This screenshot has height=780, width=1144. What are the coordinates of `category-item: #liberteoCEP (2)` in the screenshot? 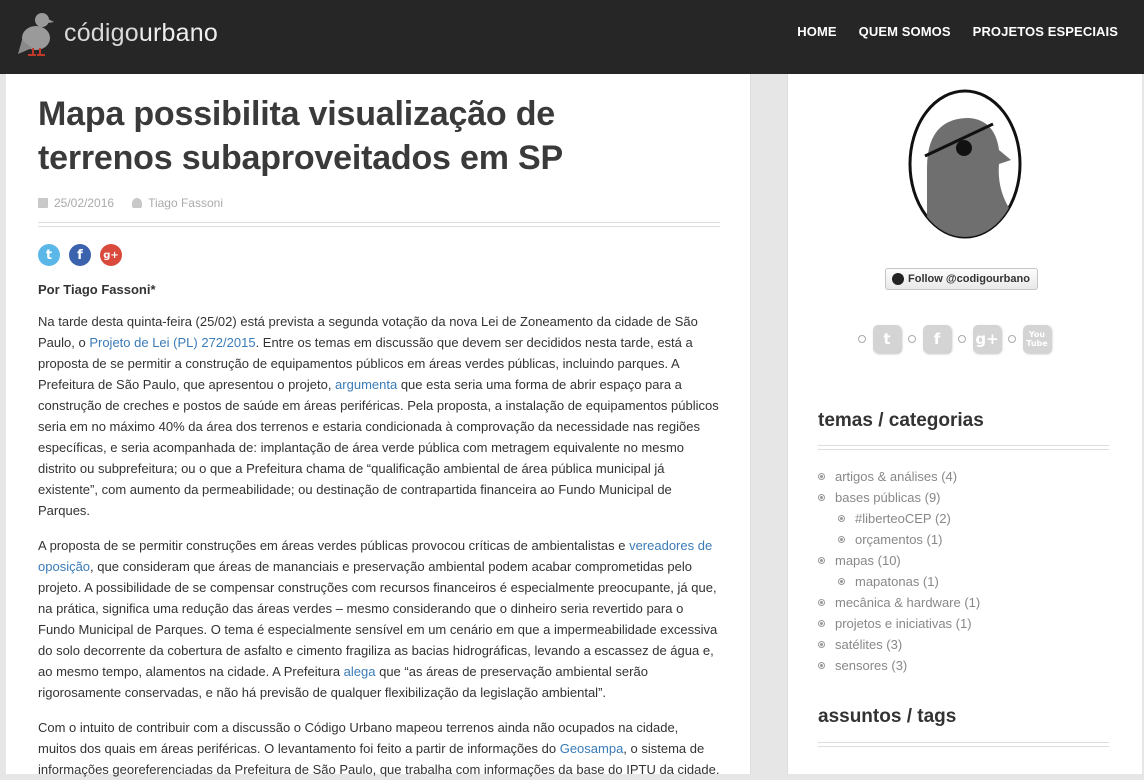 It's located at (968, 518).